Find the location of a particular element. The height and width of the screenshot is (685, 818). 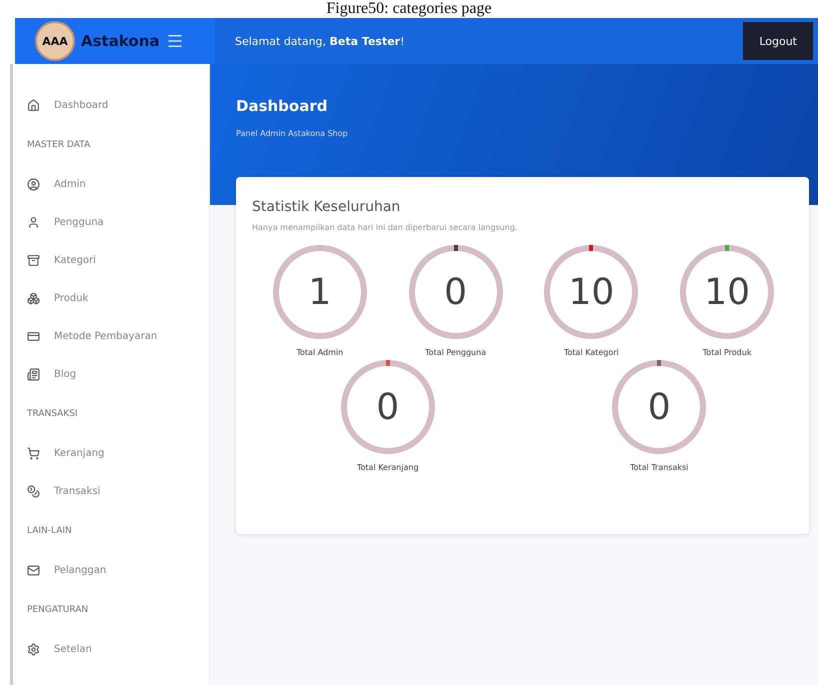

sidebar-heading: LAIN-LAIN is located at coordinates (50, 531).